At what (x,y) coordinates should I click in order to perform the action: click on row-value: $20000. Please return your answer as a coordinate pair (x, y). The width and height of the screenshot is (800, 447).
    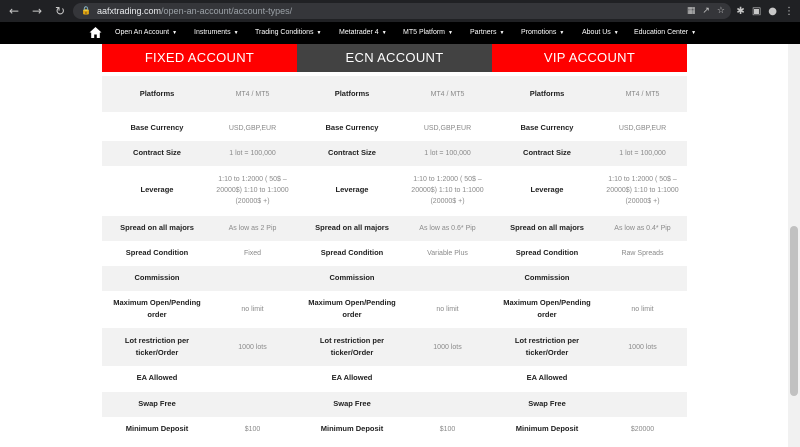
    Looking at the image, I should click on (642, 429).